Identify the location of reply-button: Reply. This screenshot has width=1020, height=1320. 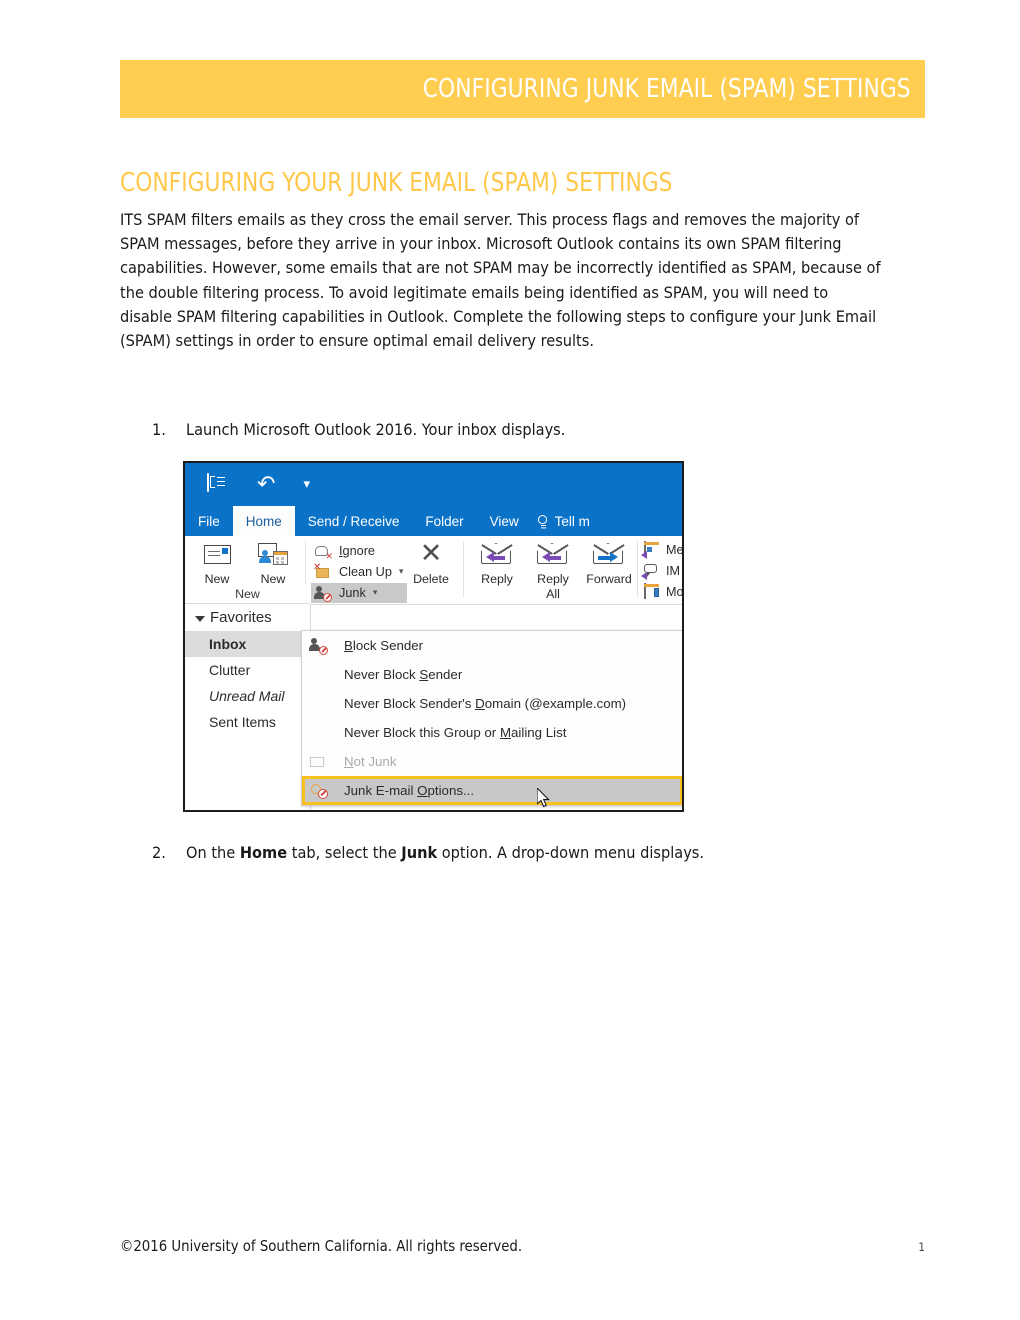
(497, 563).